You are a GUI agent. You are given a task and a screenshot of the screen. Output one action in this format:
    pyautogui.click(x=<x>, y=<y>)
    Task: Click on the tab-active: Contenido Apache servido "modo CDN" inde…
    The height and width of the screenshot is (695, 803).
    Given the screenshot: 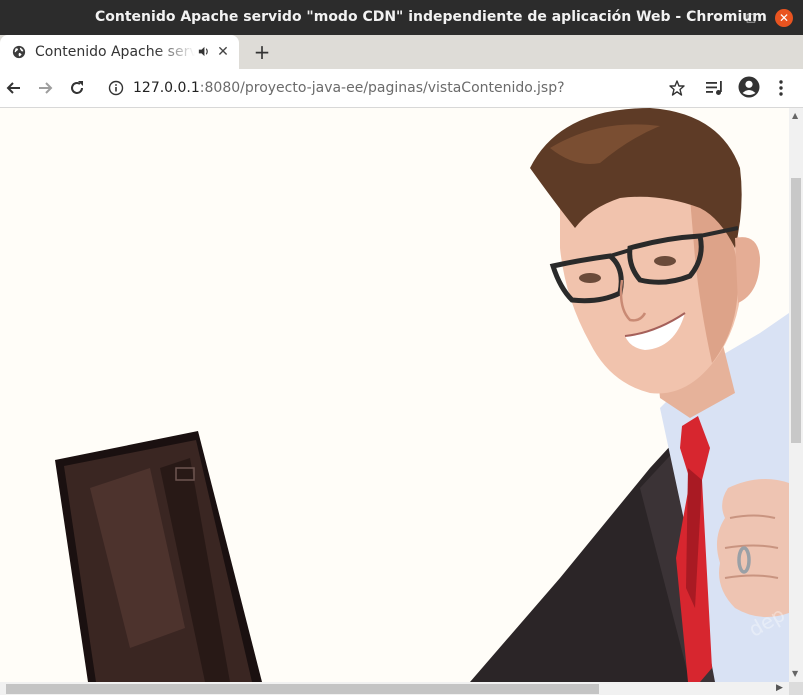 What is the action you would take?
    pyautogui.click(x=119, y=52)
    